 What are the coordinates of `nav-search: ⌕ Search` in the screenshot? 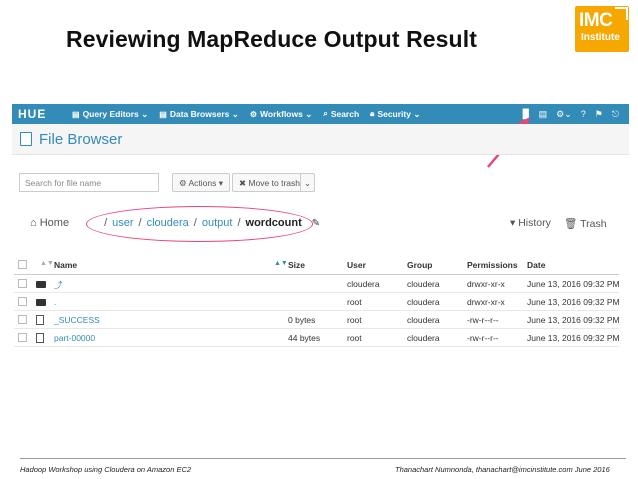 It's located at (341, 114).